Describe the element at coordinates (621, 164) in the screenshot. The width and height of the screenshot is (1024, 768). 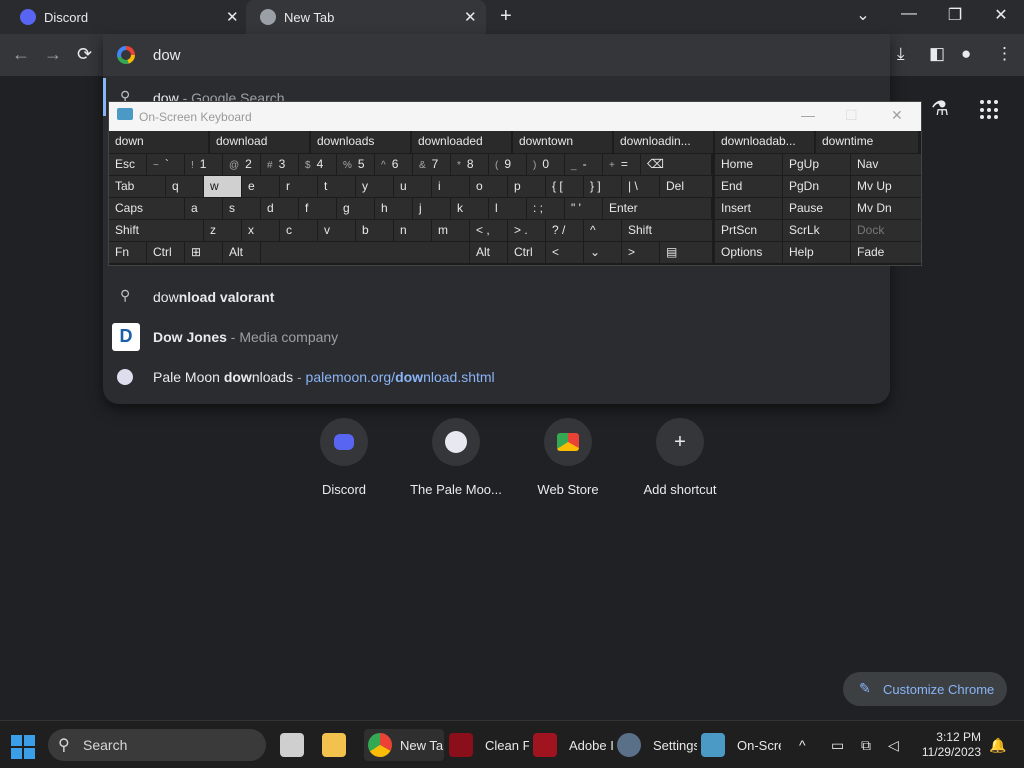
I see `key-=: + =` at that location.